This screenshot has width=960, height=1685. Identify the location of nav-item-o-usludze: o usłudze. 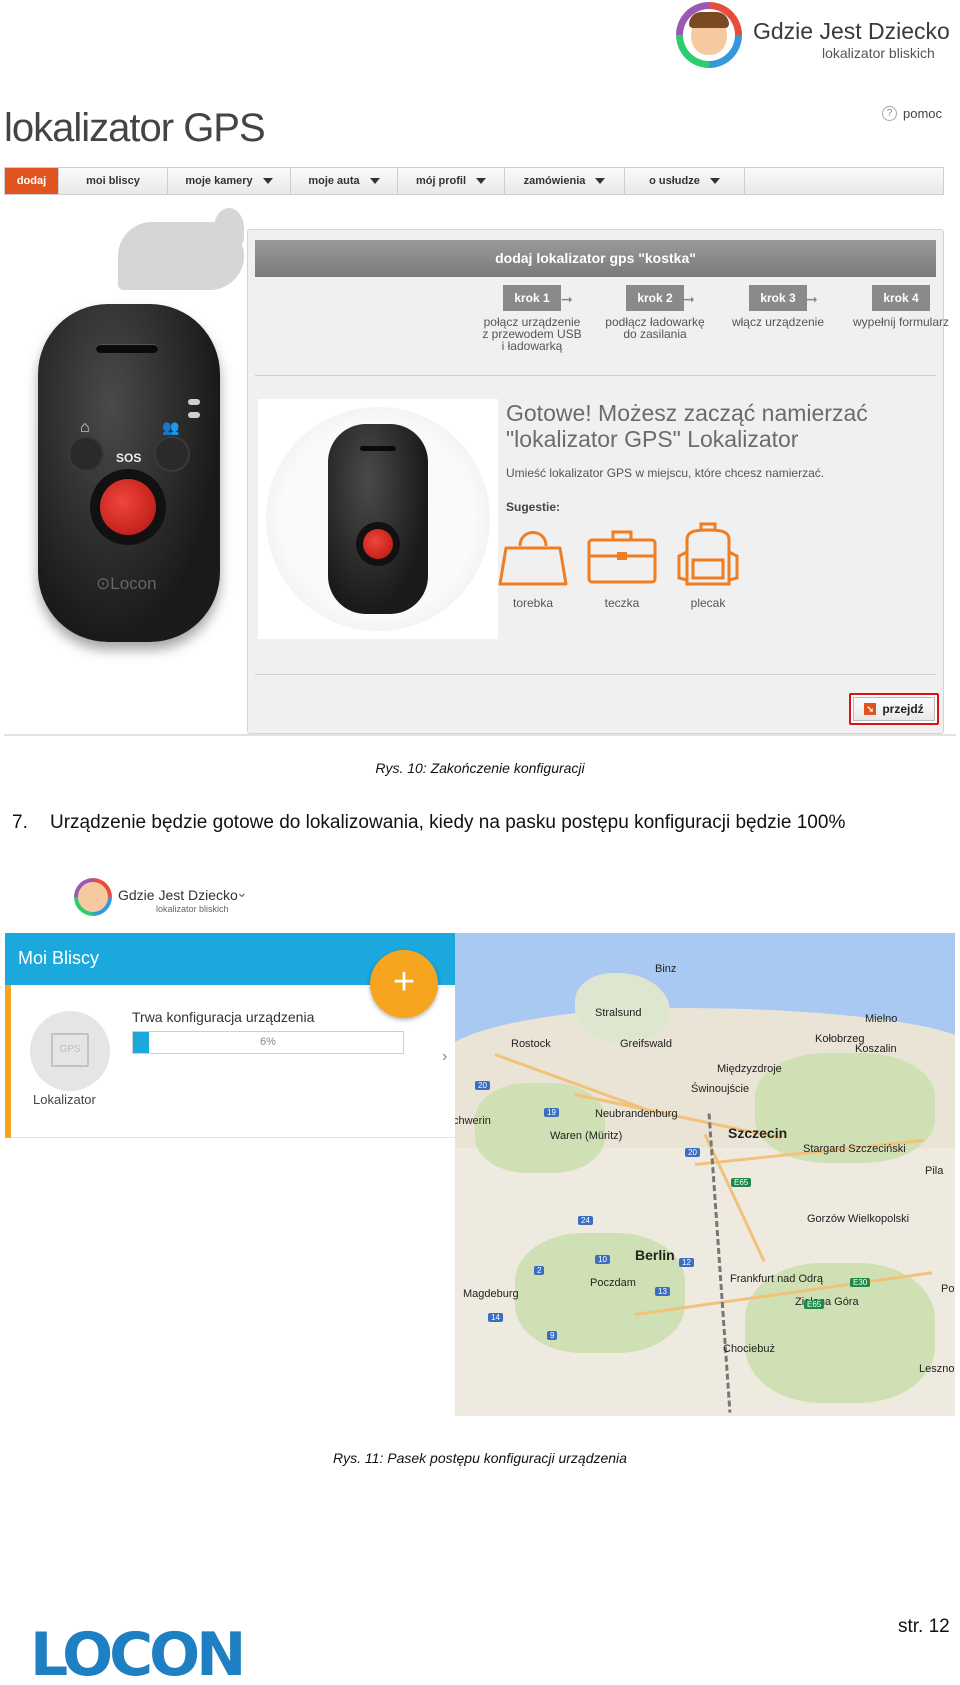
(685, 181).